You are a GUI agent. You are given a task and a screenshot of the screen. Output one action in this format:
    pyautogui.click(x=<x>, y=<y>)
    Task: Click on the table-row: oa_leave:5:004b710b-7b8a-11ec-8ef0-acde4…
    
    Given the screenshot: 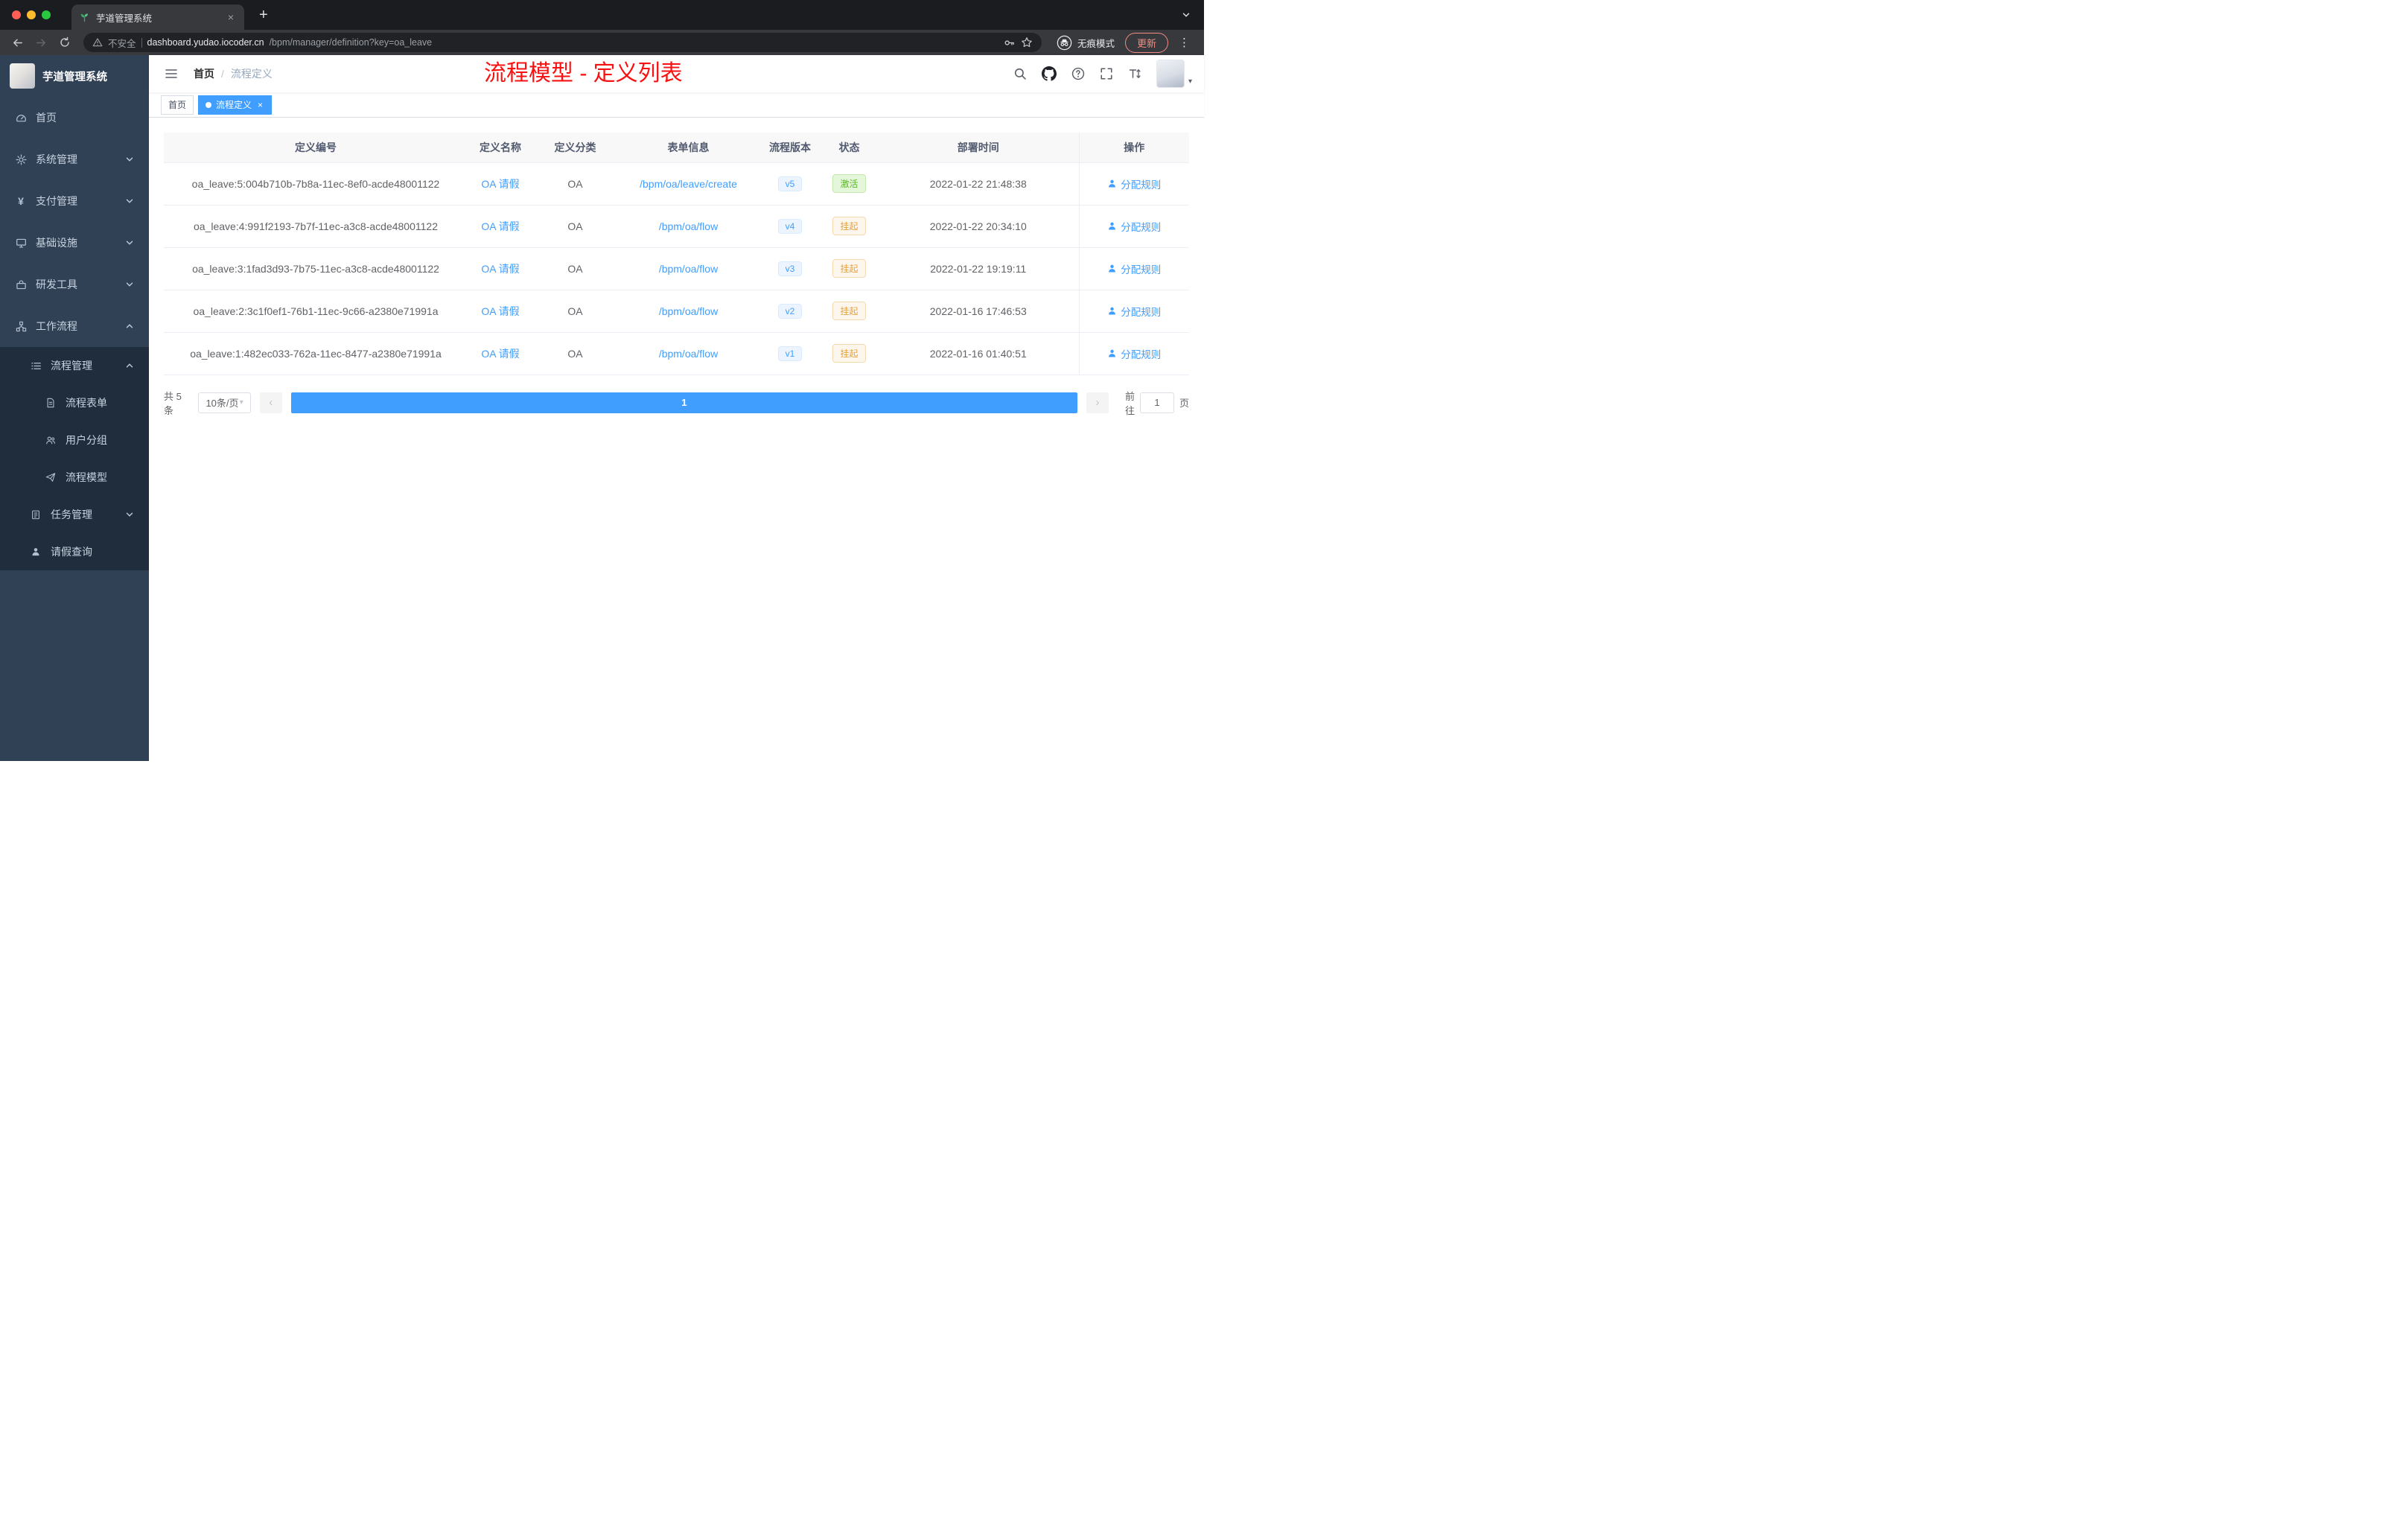 What is the action you would take?
    pyautogui.click(x=676, y=184)
    